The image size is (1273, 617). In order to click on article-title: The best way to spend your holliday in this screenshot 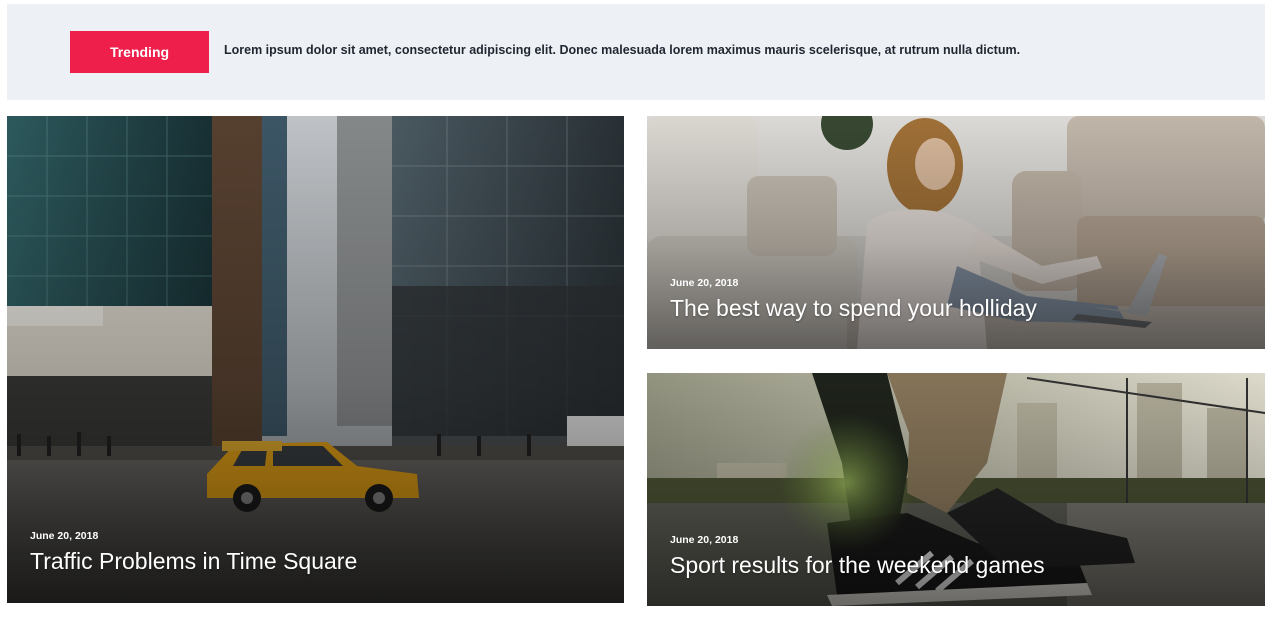, I will do `click(853, 308)`.